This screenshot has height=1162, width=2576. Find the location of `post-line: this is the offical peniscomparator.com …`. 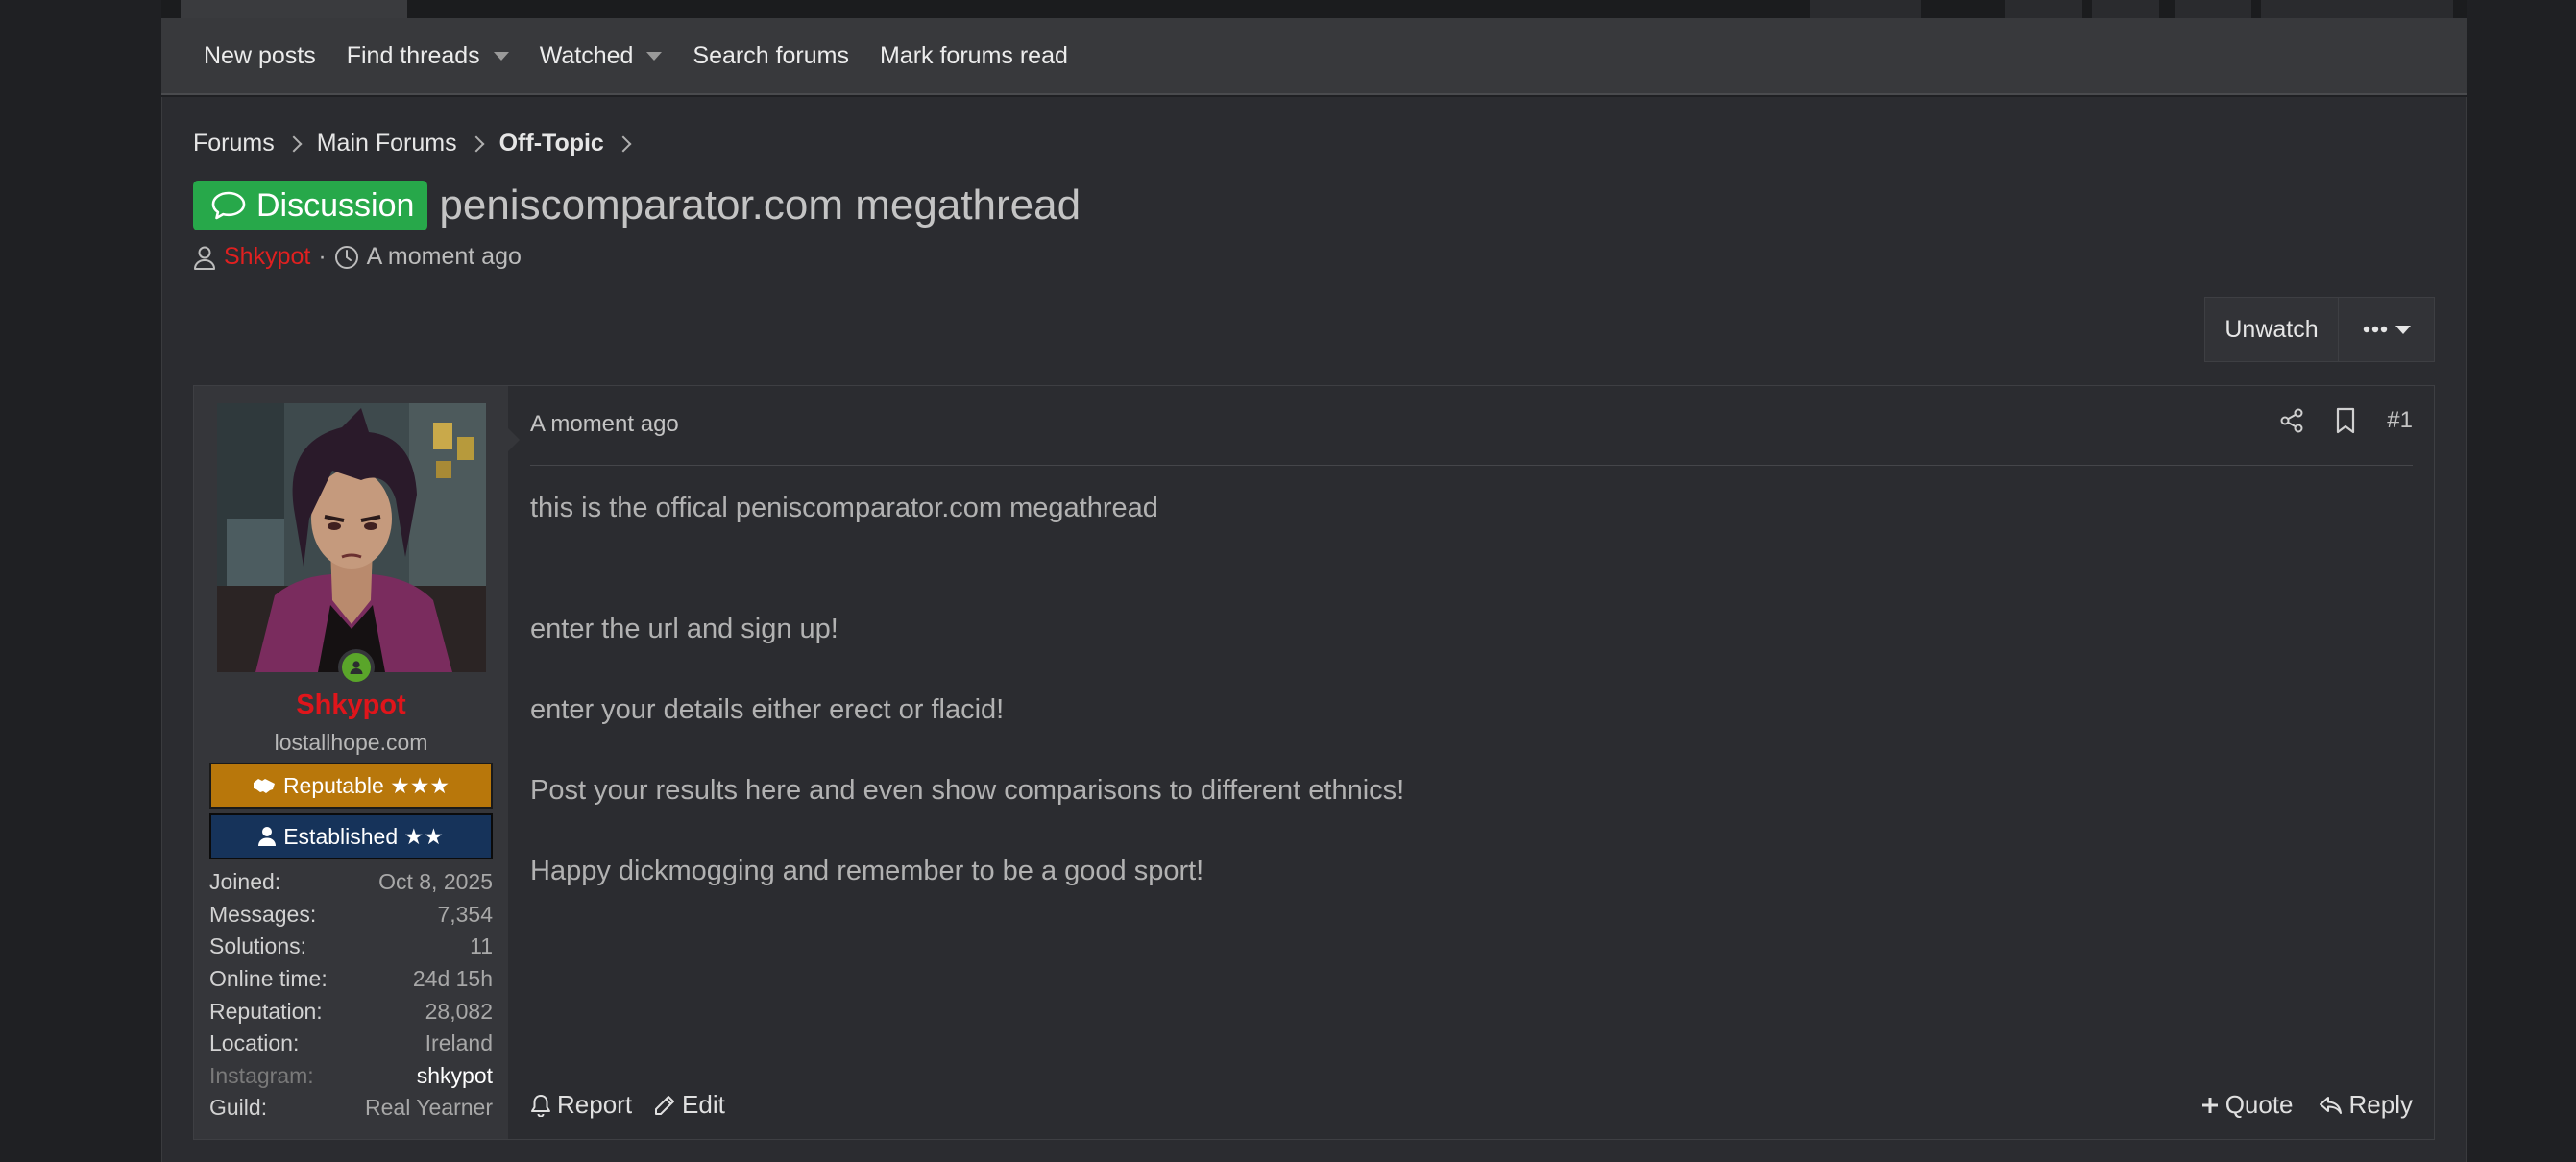

post-line: this is the offical peniscomparator.com … is located at coordinates (844, 508).